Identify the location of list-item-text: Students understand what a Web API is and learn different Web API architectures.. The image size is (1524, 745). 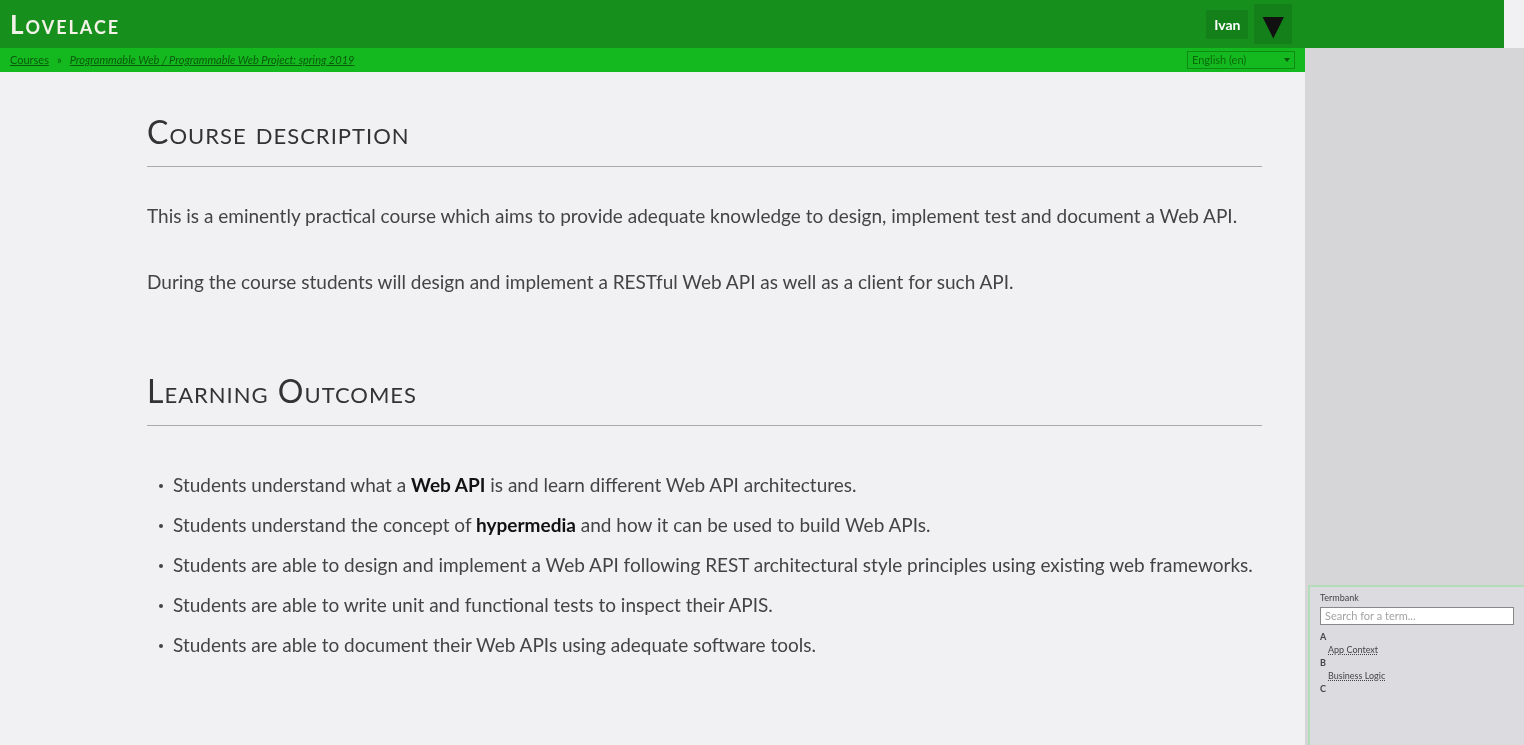
(515, 485).